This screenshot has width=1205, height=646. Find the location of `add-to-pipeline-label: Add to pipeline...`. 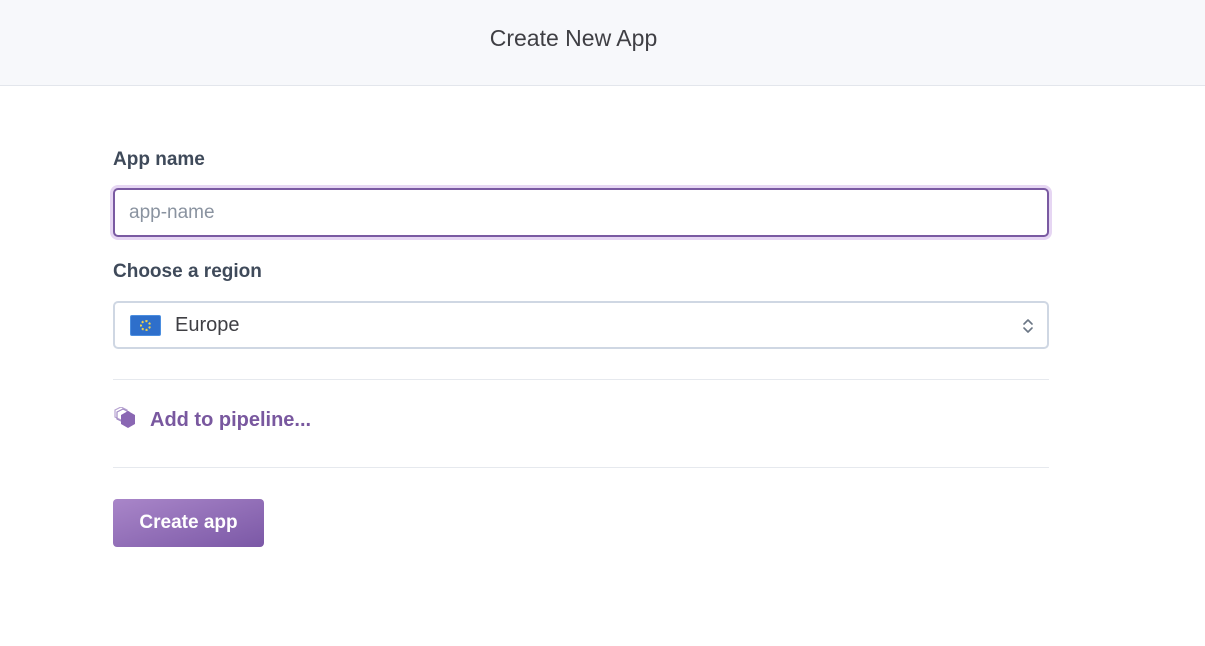

add-to-pipeline-label: Add to pipeline... is located at coordinates (231, 419).